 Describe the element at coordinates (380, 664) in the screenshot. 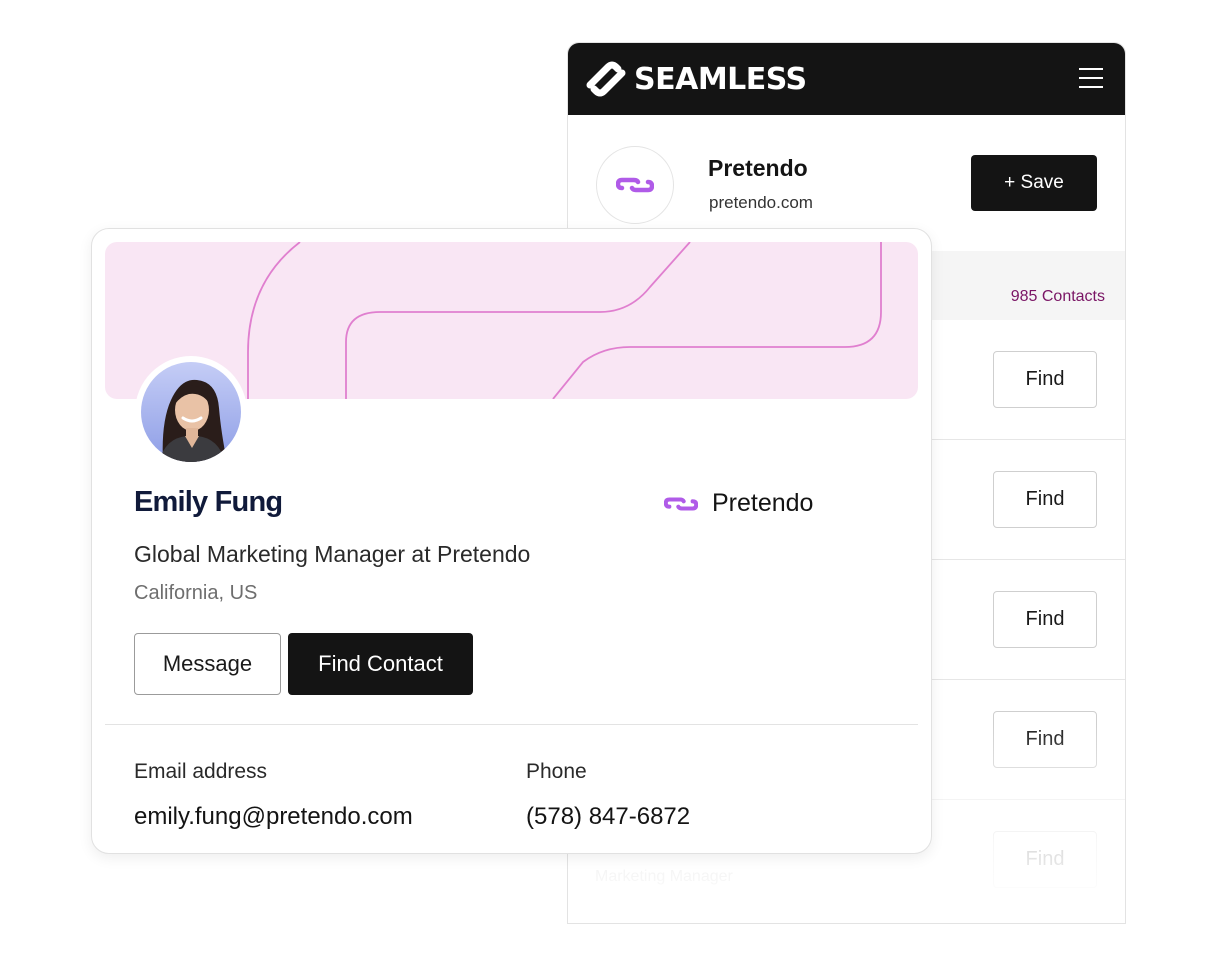

I see `find-contact-button: Find Contact` at that location.